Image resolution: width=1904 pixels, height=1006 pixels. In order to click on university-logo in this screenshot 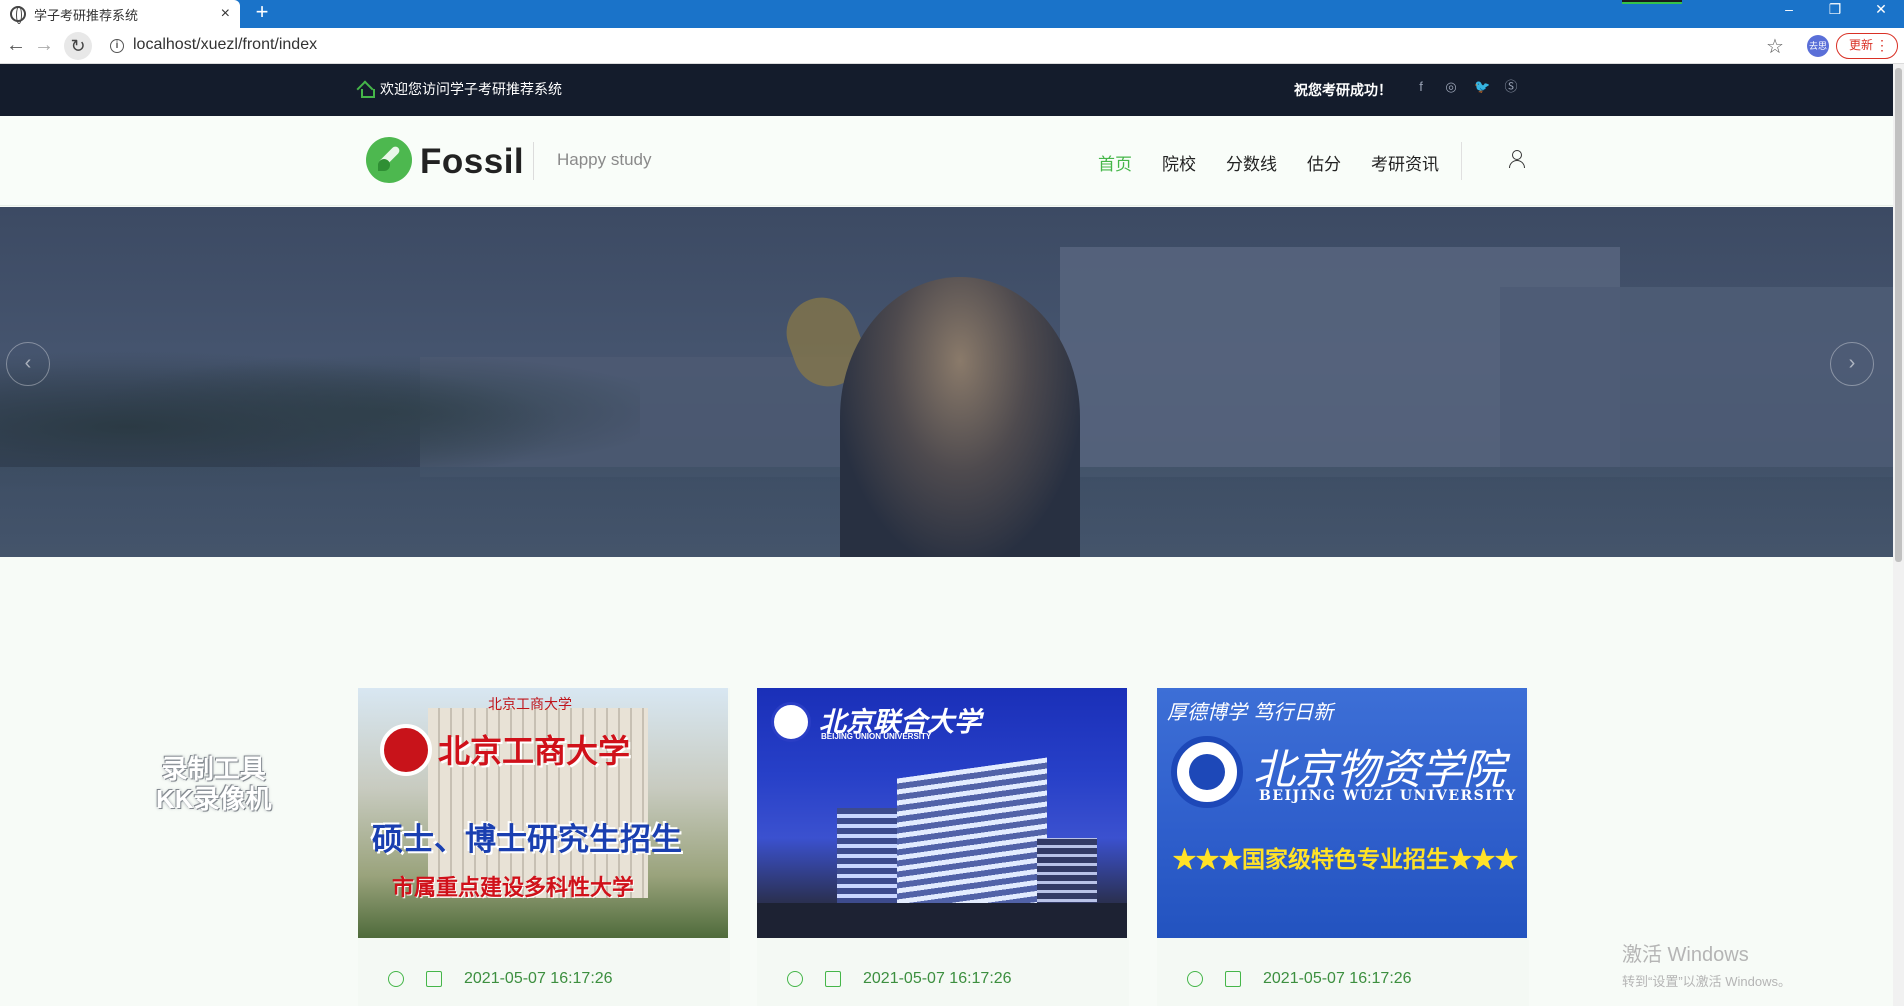, I will do `click(791, 722)`.